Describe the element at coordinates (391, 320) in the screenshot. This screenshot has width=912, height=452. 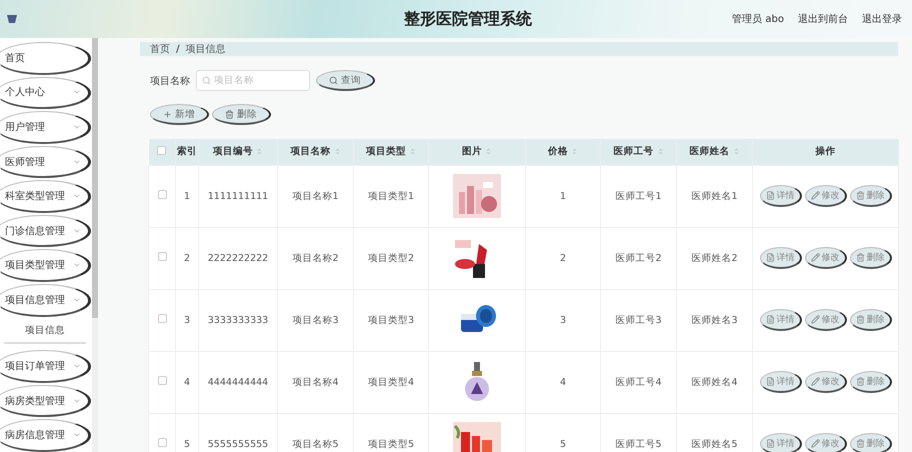
I see `table-cell: 项目类型3` at that location.